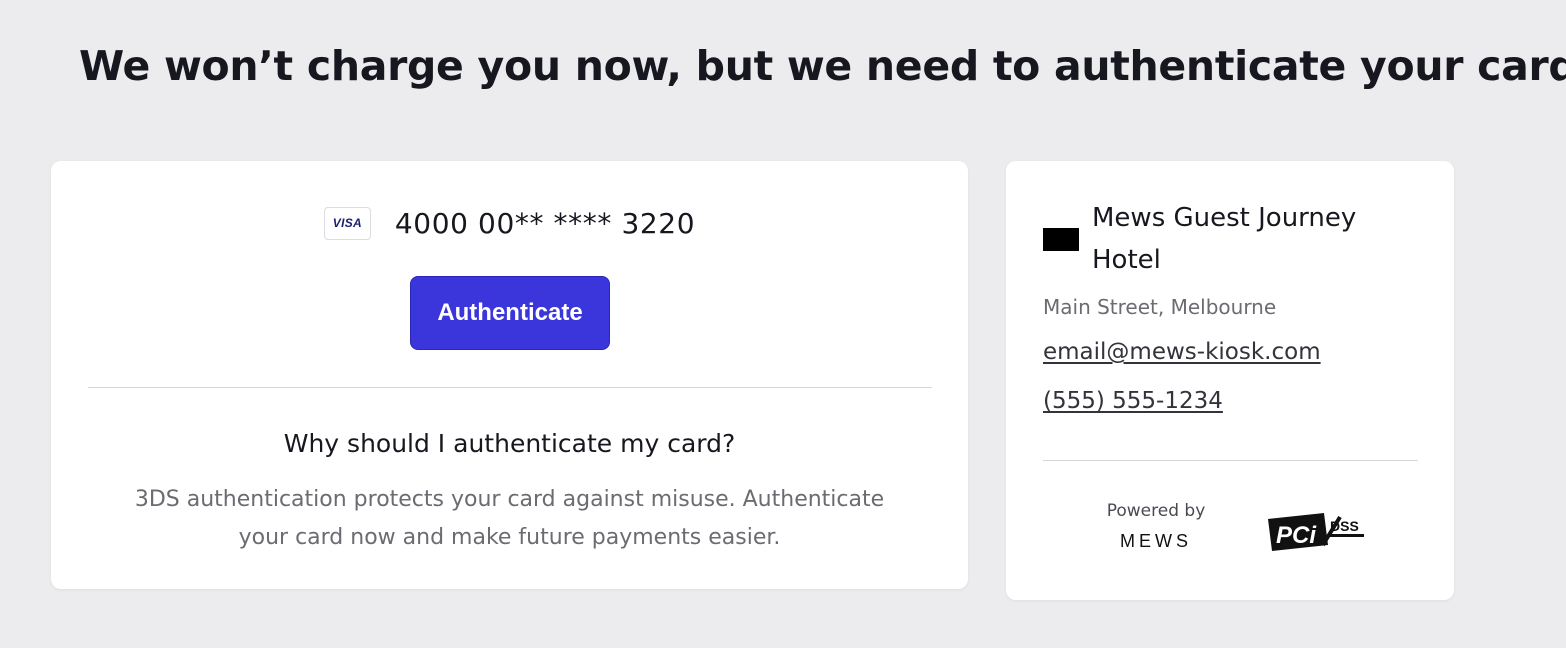 This screenshot has height=648, width=1566. Describe the element at coordinates (1296, 535) in the screenshot. I see `svg-text: PCi` at that location.